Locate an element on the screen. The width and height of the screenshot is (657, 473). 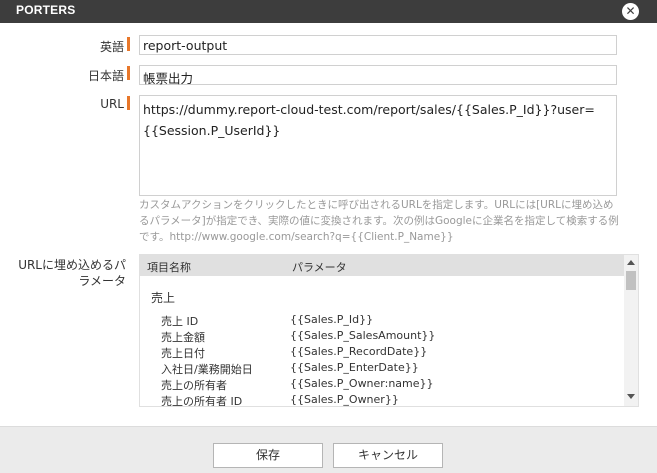
close-icon: ✕ is located at coordinates (630, 11).